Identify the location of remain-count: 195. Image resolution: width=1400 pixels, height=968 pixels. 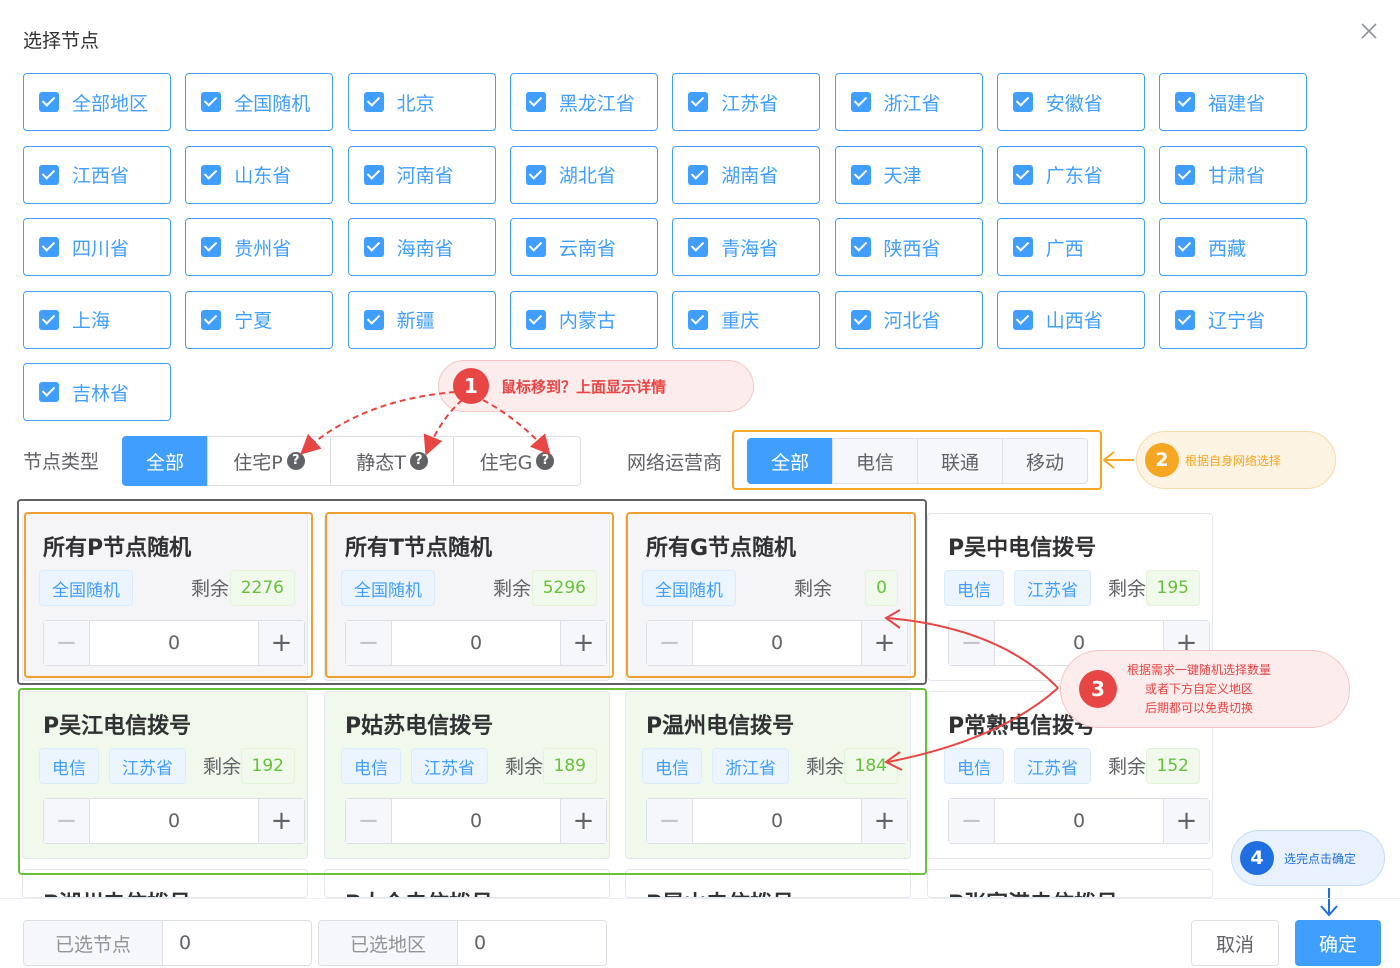
(1172, 588).